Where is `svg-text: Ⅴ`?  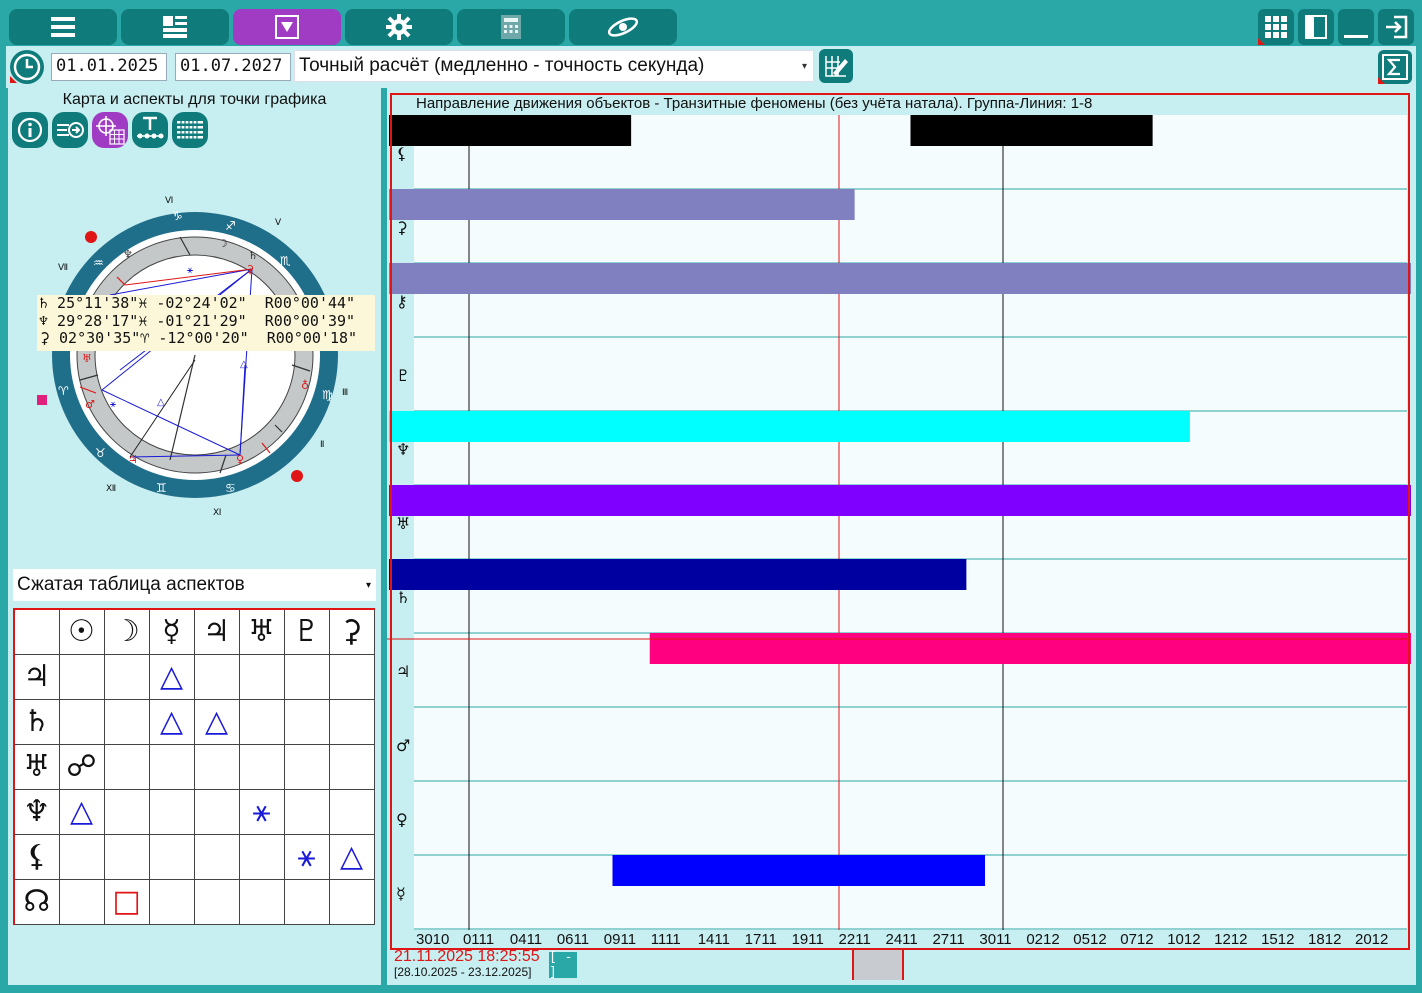
svg-text: Ⅴ is located at coordinates (278, 223).